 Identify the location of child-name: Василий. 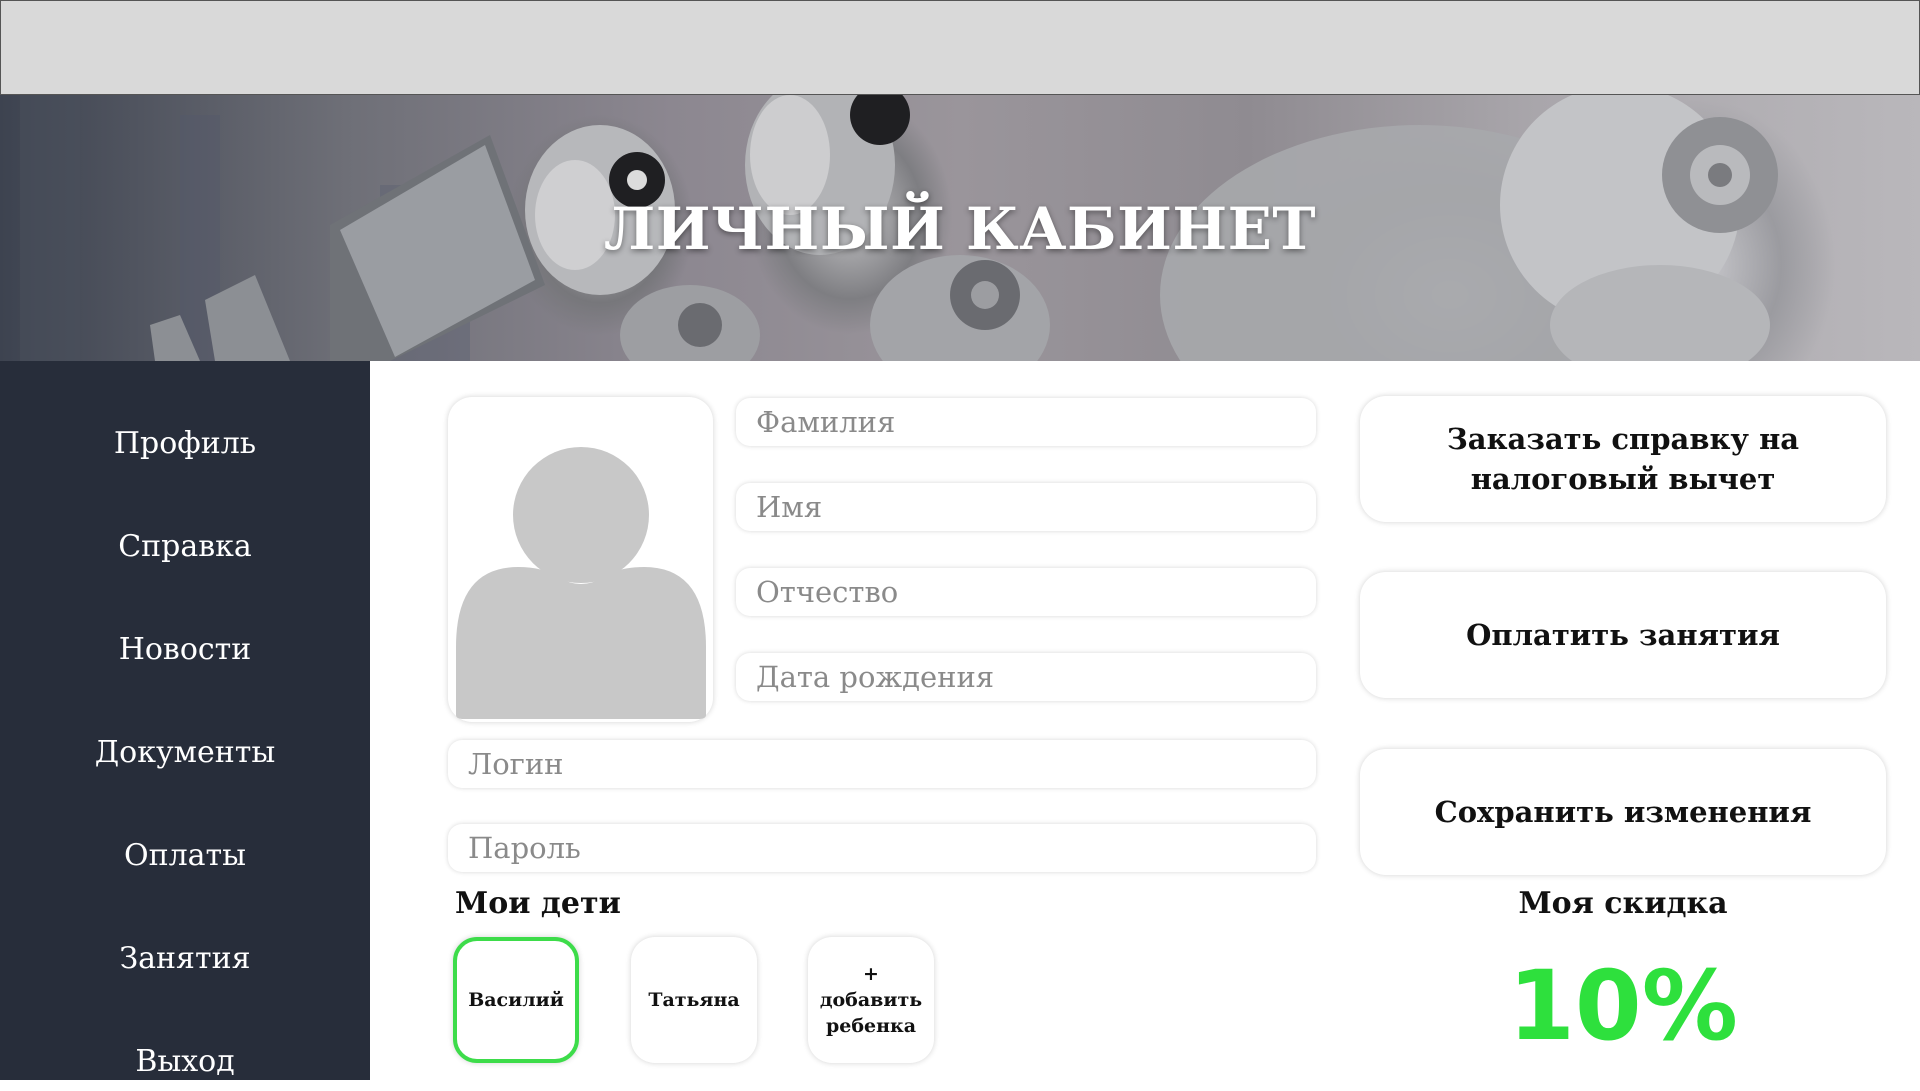
(516, 1000).